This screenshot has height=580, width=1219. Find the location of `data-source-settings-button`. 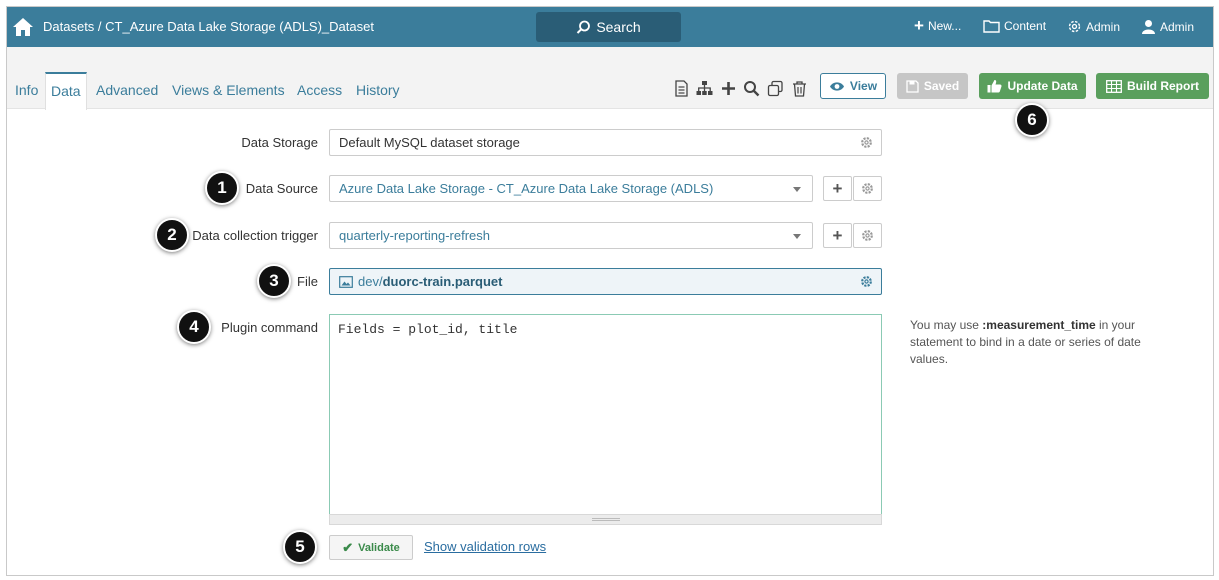

data-source-settings-button is located at coordinates (867, 188).